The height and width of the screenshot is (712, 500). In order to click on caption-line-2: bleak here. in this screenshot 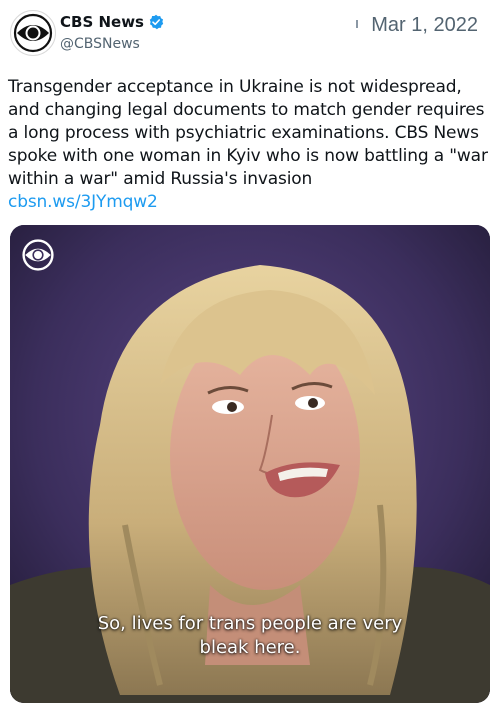, I will do `click(250, 647)`.